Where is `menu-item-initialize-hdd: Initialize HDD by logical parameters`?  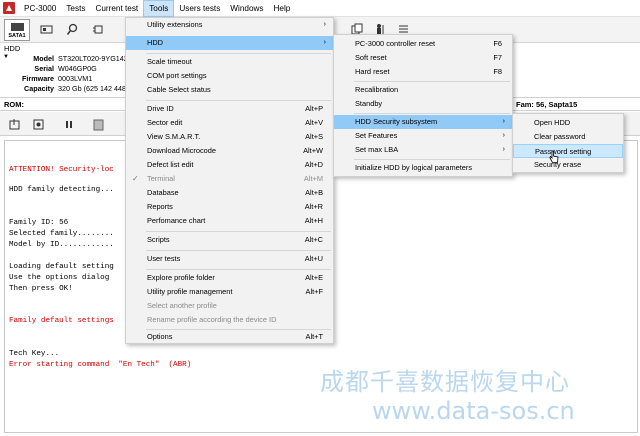 menu-item-initialize-hdd: Initialize HDD by logical parameters is located at coordinates (423, 168).